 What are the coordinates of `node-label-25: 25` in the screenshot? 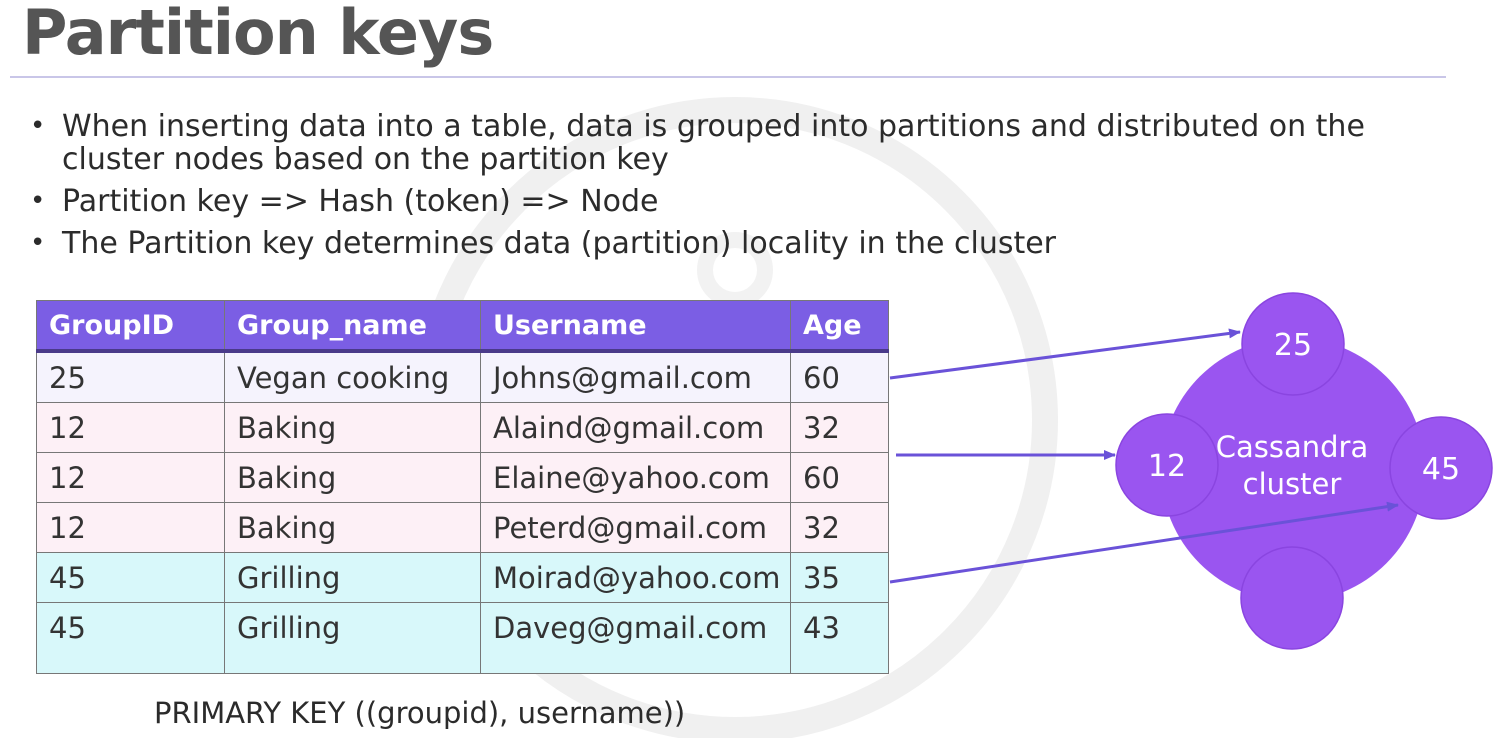 It's located at (1293, 345).